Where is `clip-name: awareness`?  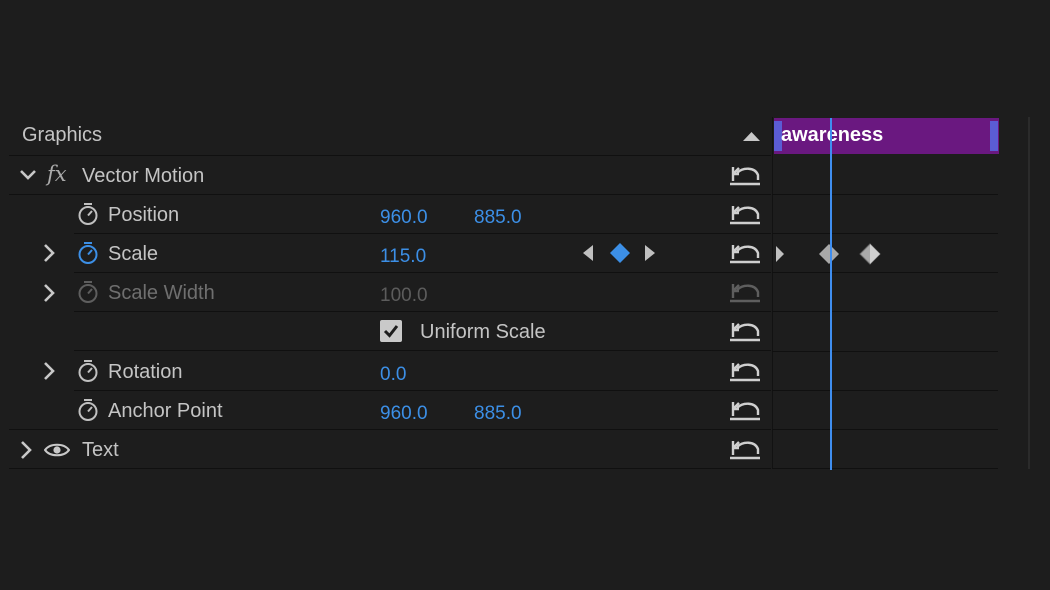 clip-name: awareness is located at coordinates (832, 135).